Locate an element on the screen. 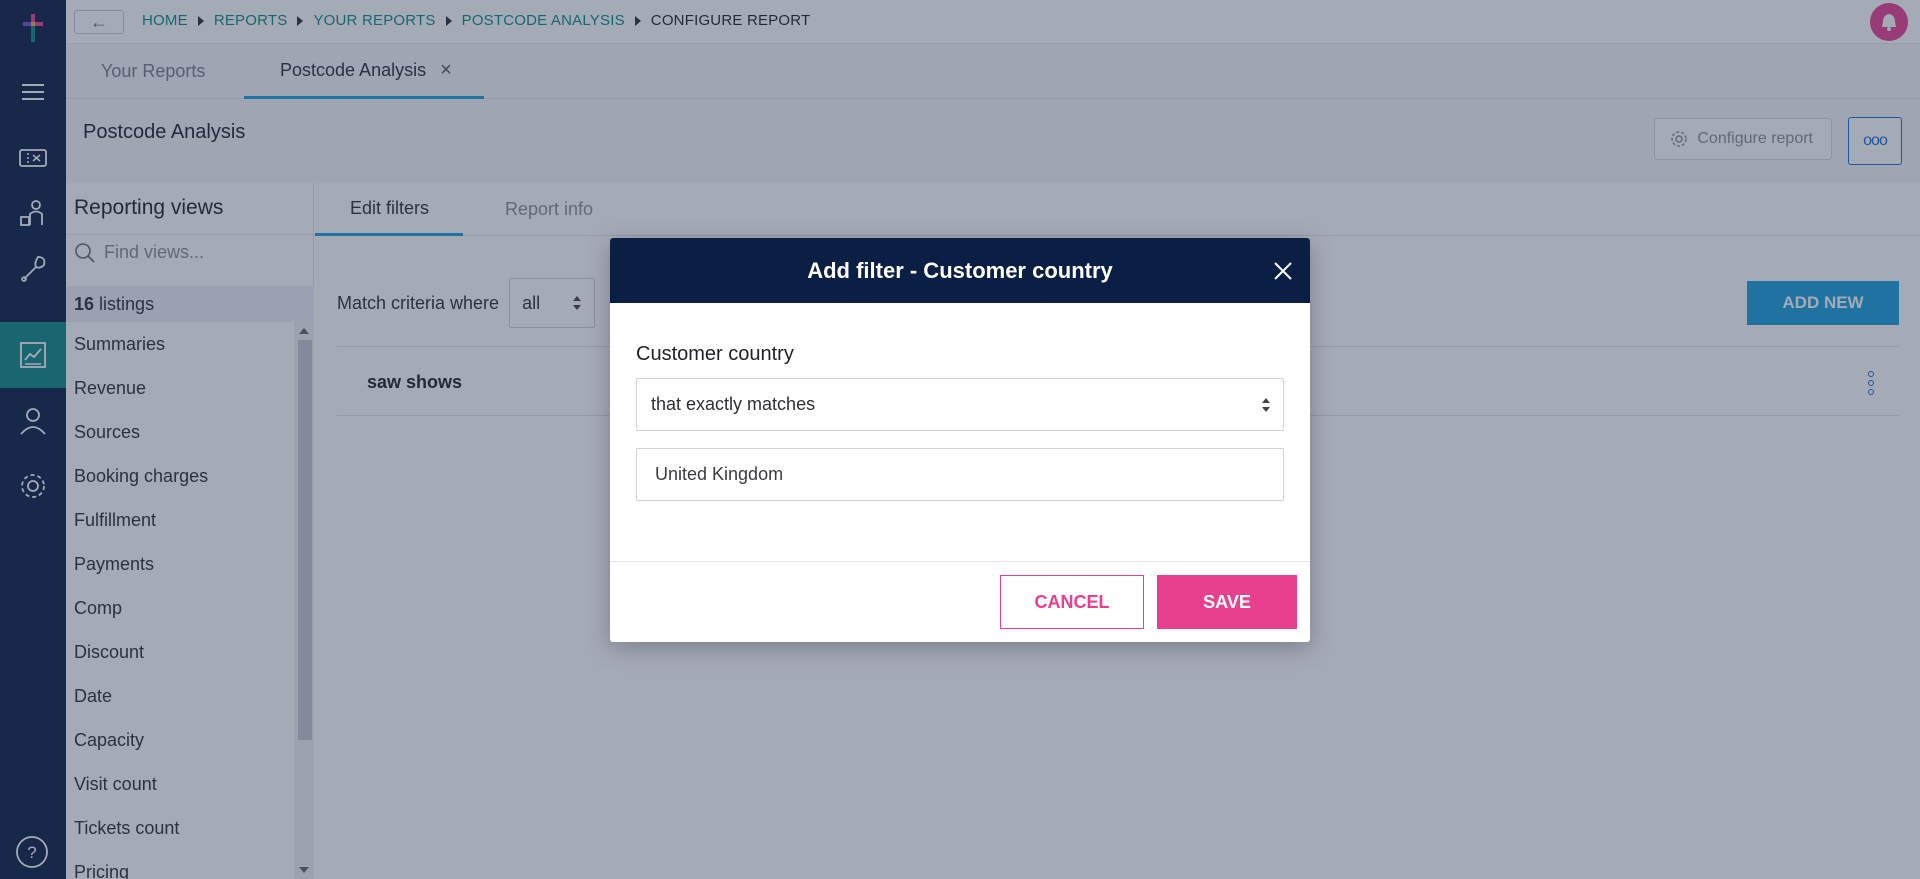 This screenshot has width=1920, height=879. close-icon is located at coordinates (1283, 271).